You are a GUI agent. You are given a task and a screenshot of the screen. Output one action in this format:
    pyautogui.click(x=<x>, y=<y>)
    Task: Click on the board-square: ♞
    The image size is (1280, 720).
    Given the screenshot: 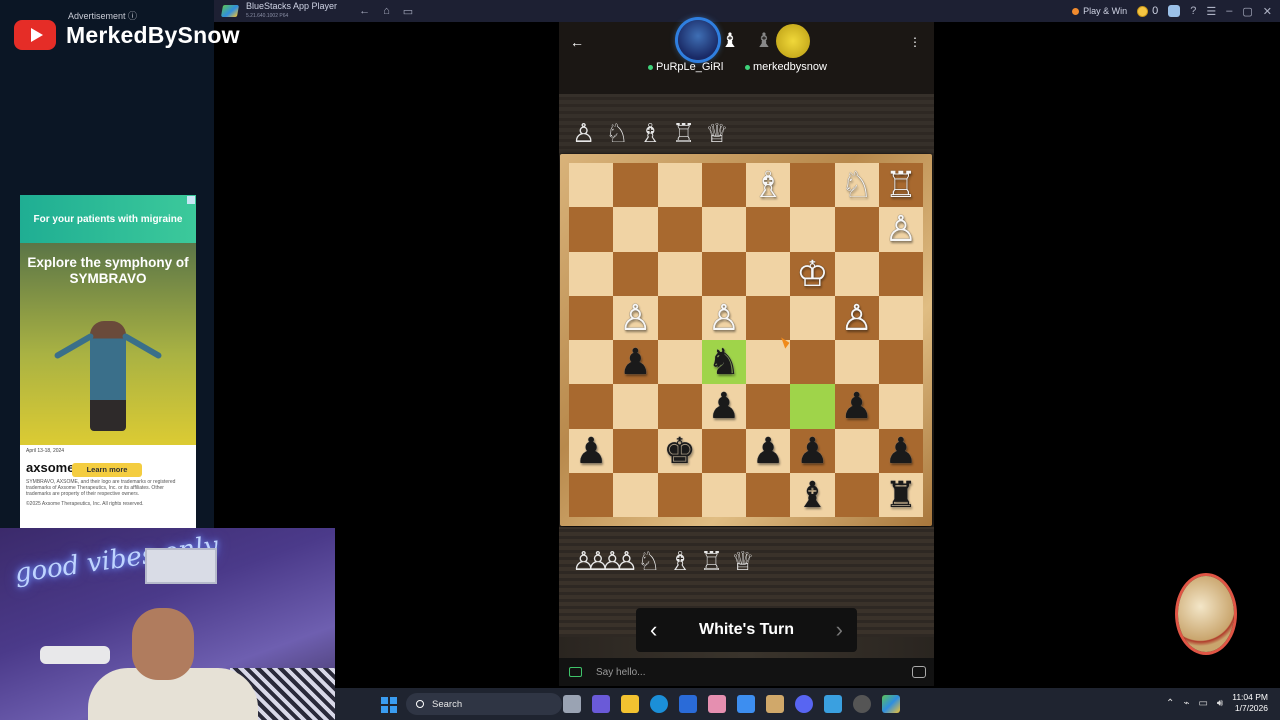 What is the action you would take?
    pyautogui.click(x=723, y=362)
    